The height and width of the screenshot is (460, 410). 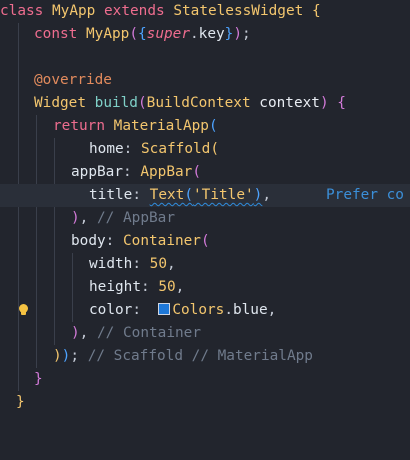 I want to click on string-literal: 'Title', so click(x=223, y=195).